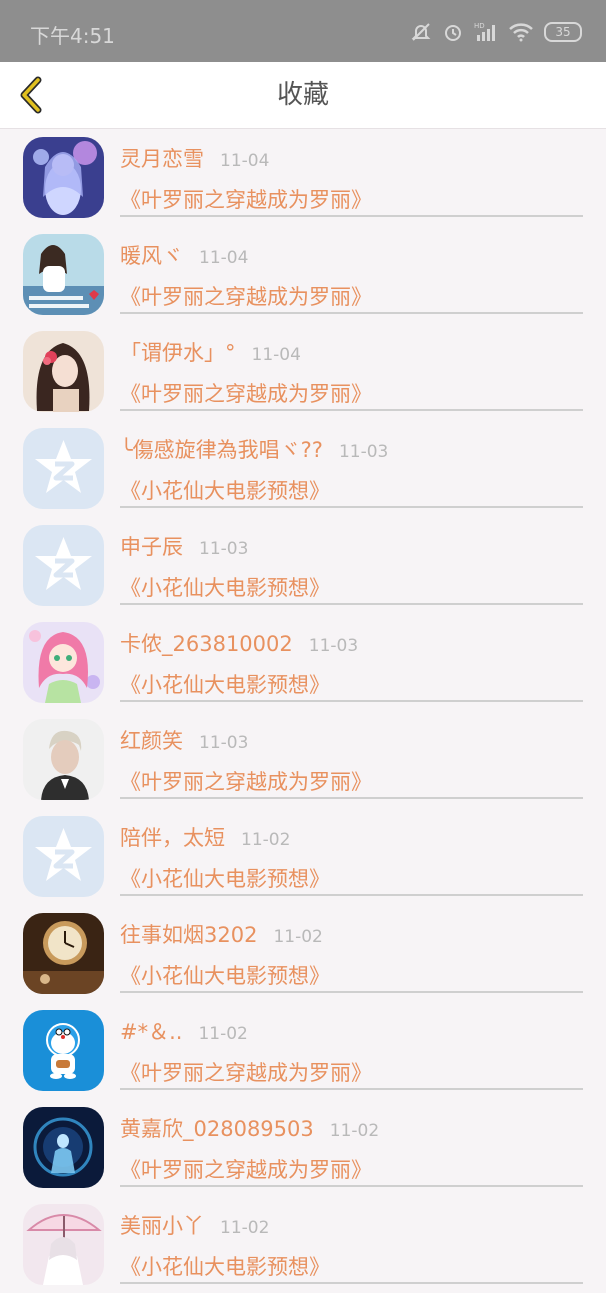 The image size is (606, 1293). Describe the element at coordinates (151, 741) in the screenshot. I see `user-name: 红颜笑` at that location.